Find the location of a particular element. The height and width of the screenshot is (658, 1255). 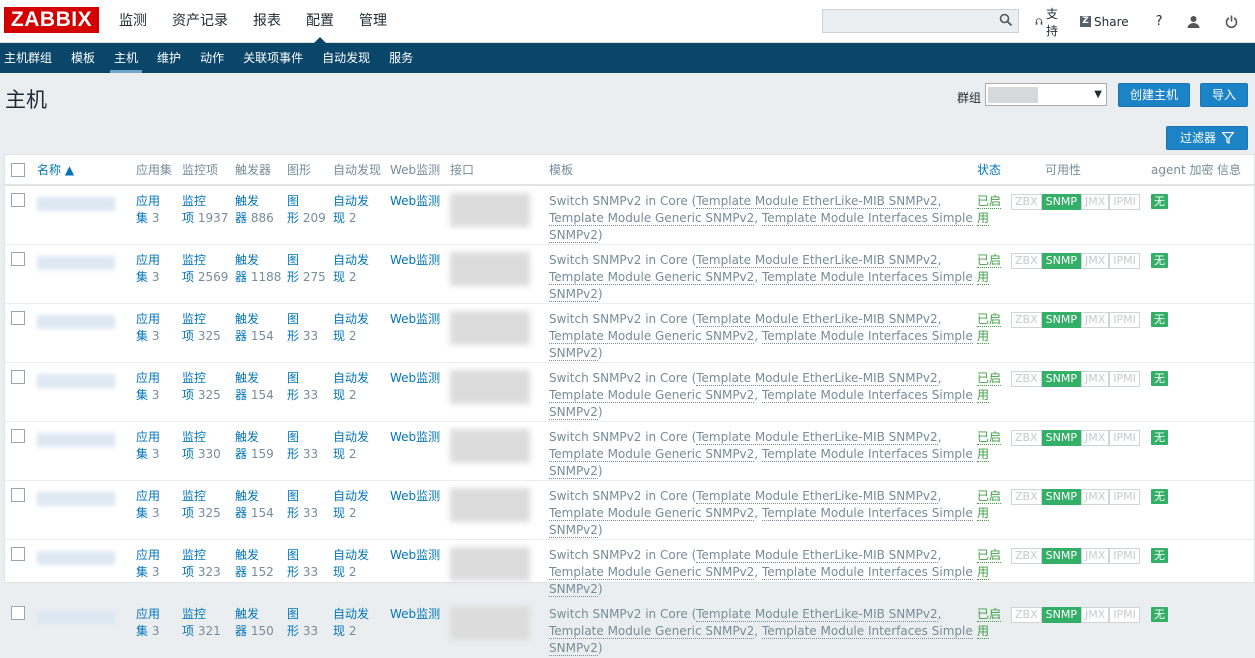

column-name: 名称 ▲ is located at coordinates (86, 170).